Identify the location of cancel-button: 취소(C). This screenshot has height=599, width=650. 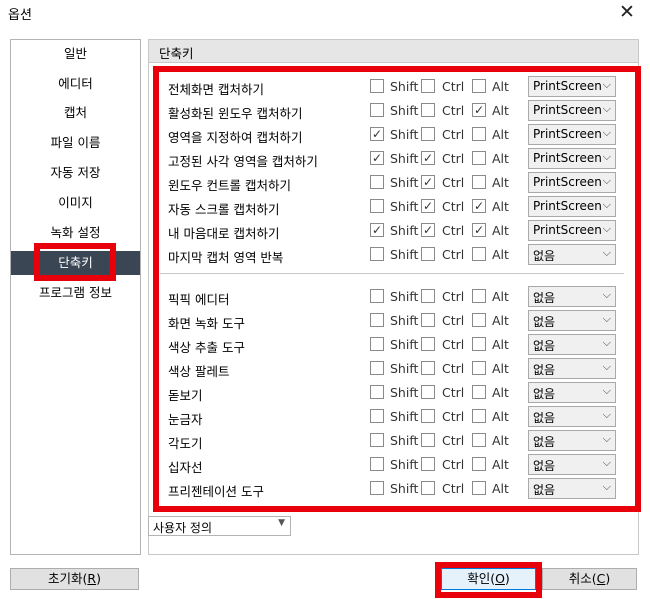
(589, 579).